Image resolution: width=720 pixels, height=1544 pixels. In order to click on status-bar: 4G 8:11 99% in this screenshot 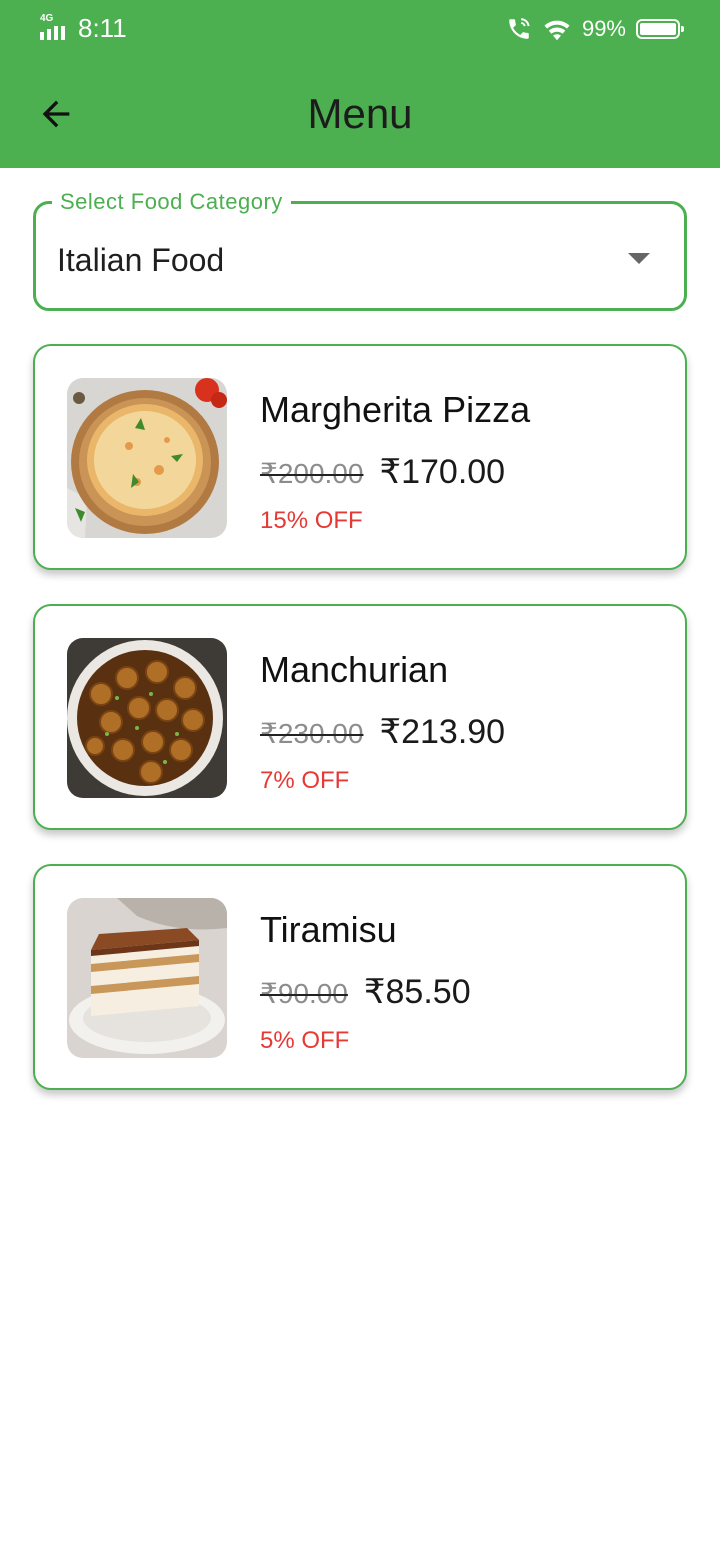, I will do `click(360, 28)`.